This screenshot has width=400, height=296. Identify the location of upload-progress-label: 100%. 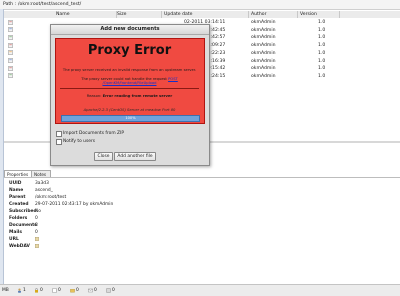
(130, 118).